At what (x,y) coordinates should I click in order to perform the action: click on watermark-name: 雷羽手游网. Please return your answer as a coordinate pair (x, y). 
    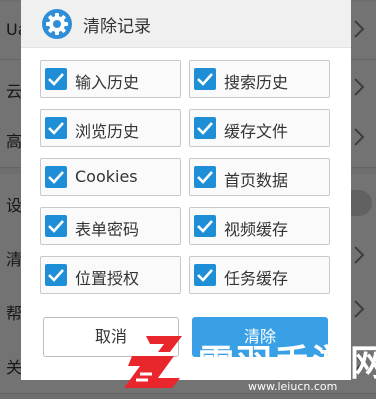
    Looking at the image, I should click on (287, 363).